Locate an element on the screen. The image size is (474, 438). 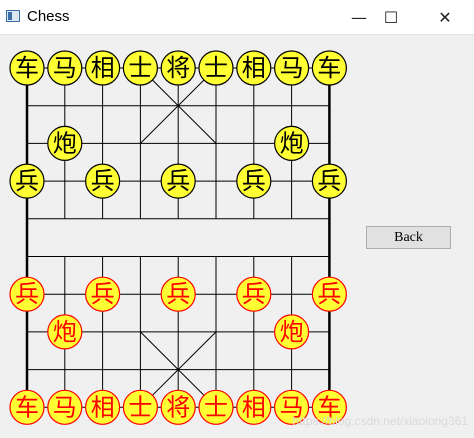
black-piece: 将 is located at coordinates (178, 68).